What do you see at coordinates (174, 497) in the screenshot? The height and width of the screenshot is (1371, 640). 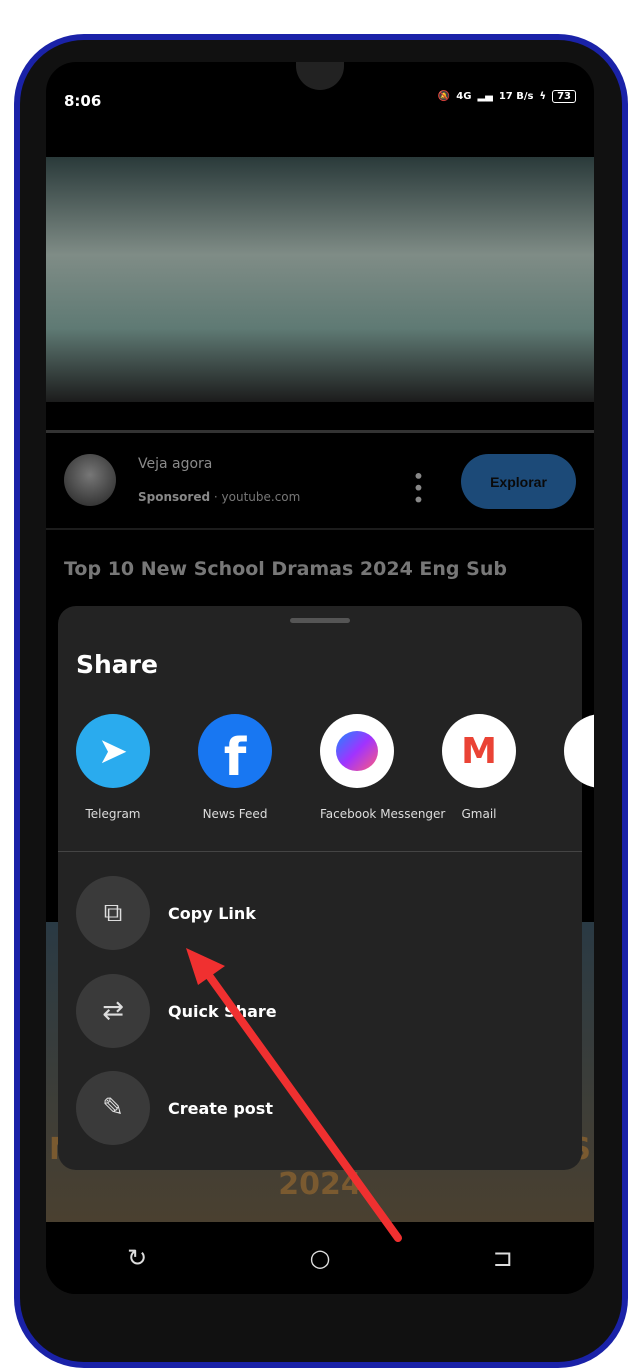 I see `sponsored-label: Sponsored` at bounding box center [174, 497].